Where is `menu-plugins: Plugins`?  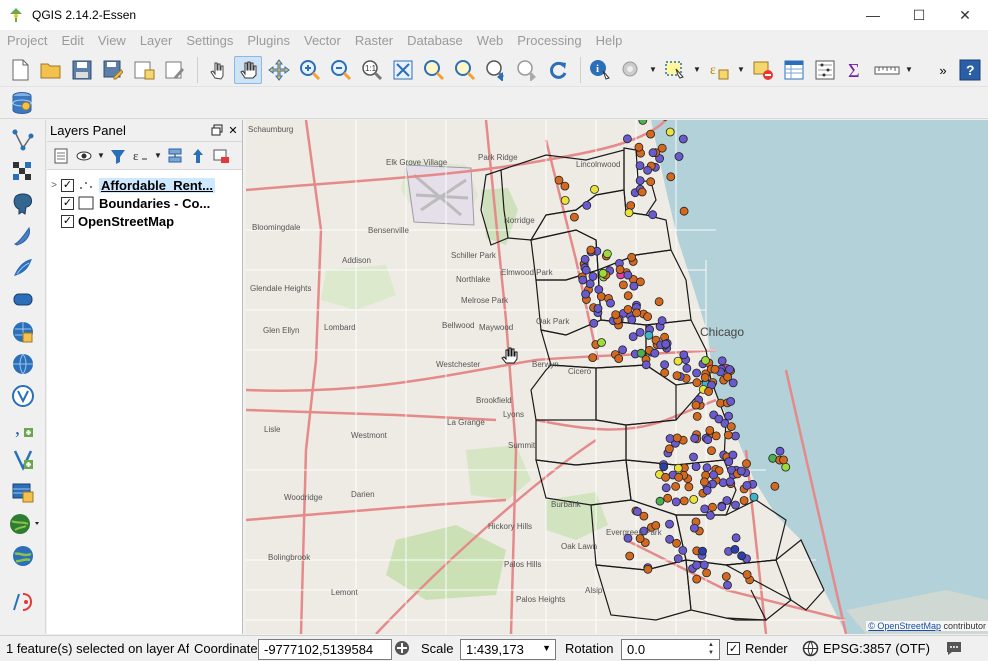 menu-plugins: Plugins is located at coordinates (268, 41).